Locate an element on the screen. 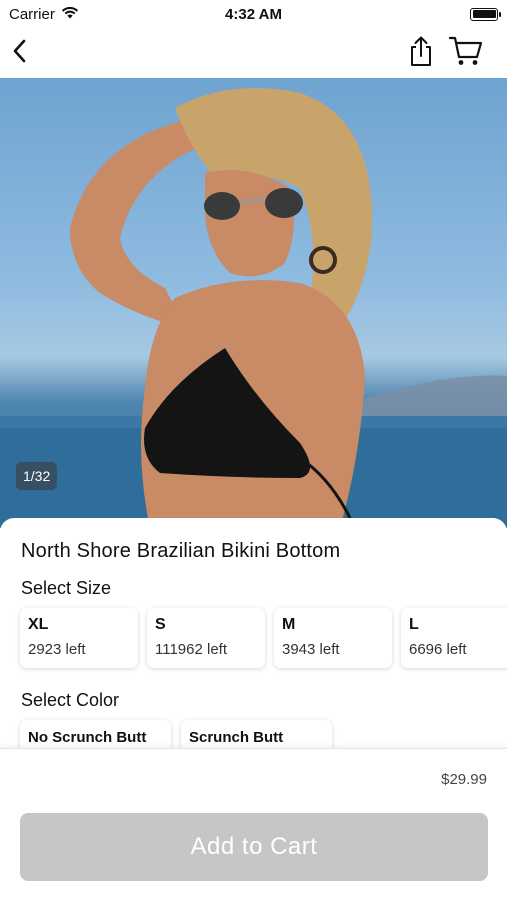  chevron-left-icon is located at coordinates (20, 53).